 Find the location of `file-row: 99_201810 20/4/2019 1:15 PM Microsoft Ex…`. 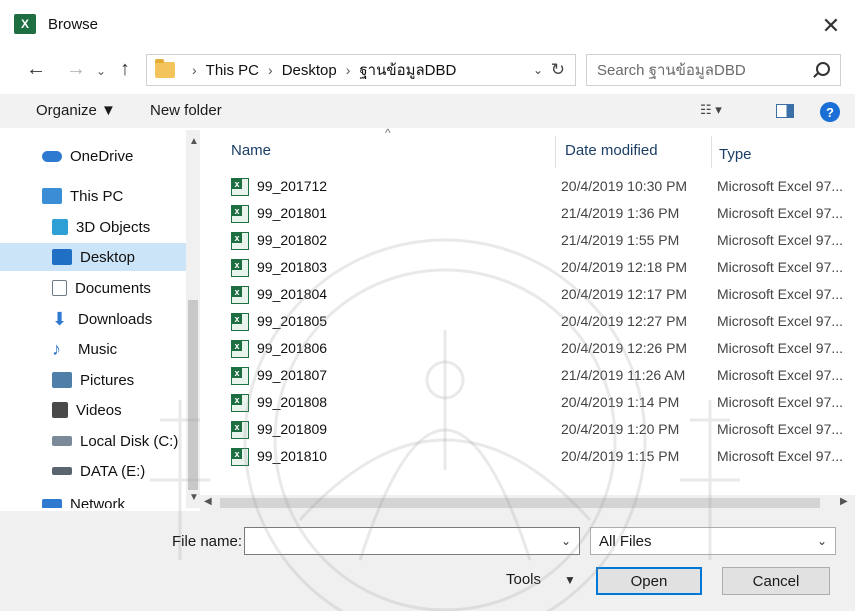

file-row: 99_201810 20/4/2019 1:15 PM Microsoft Ex… is located at coordinates (540, 457).